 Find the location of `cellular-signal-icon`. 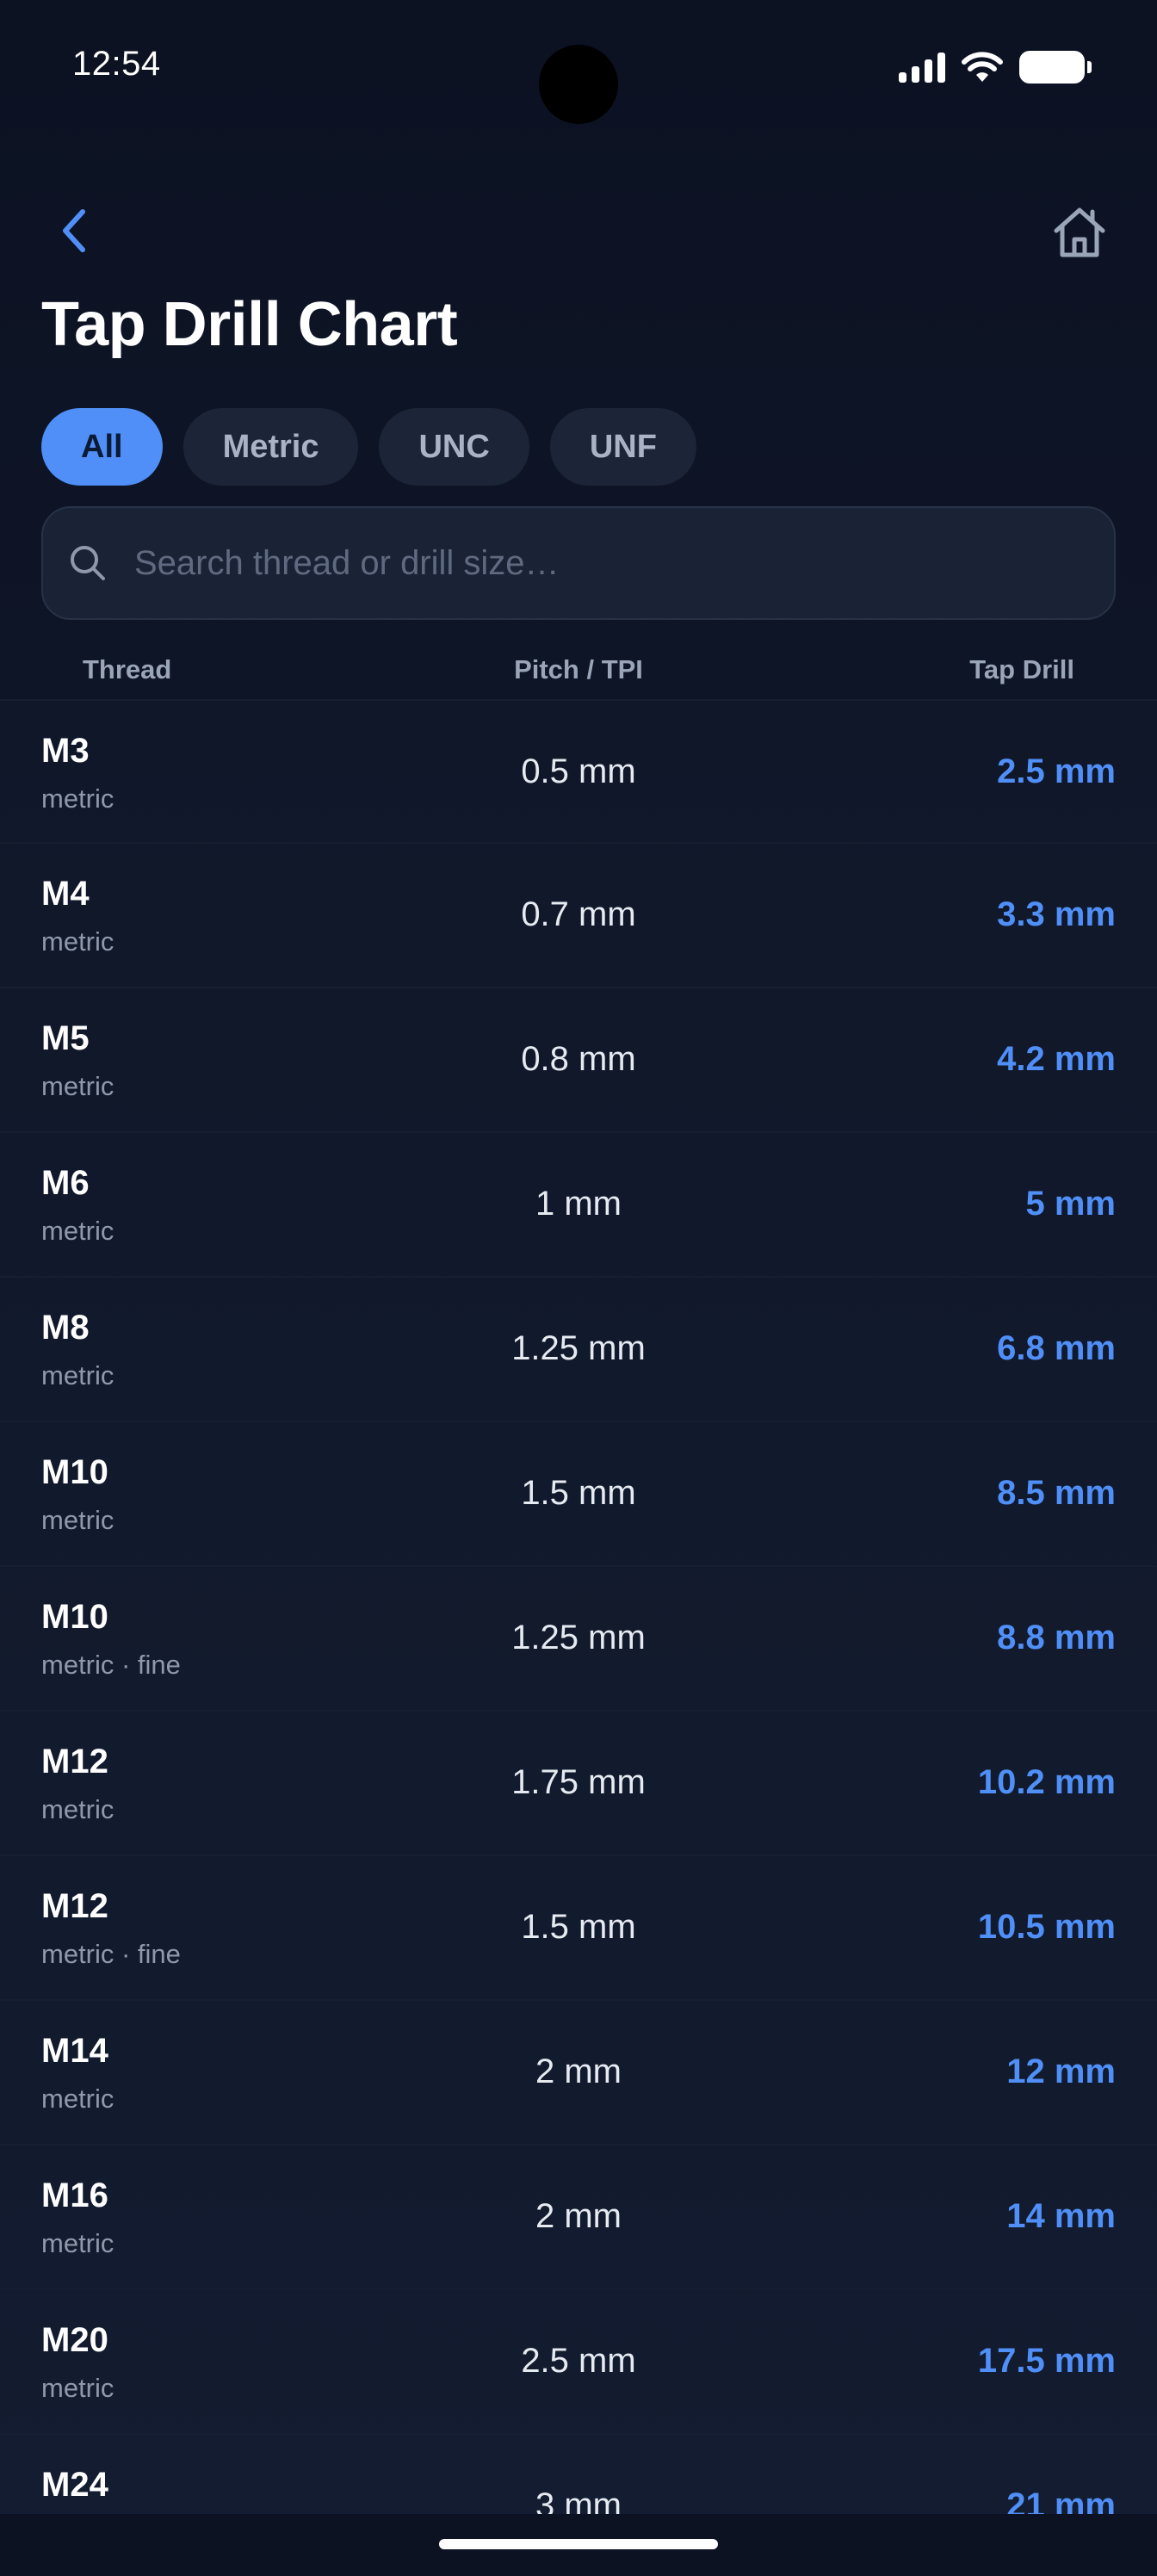

cellular-signal-icon is located at coordinates (922, 67).